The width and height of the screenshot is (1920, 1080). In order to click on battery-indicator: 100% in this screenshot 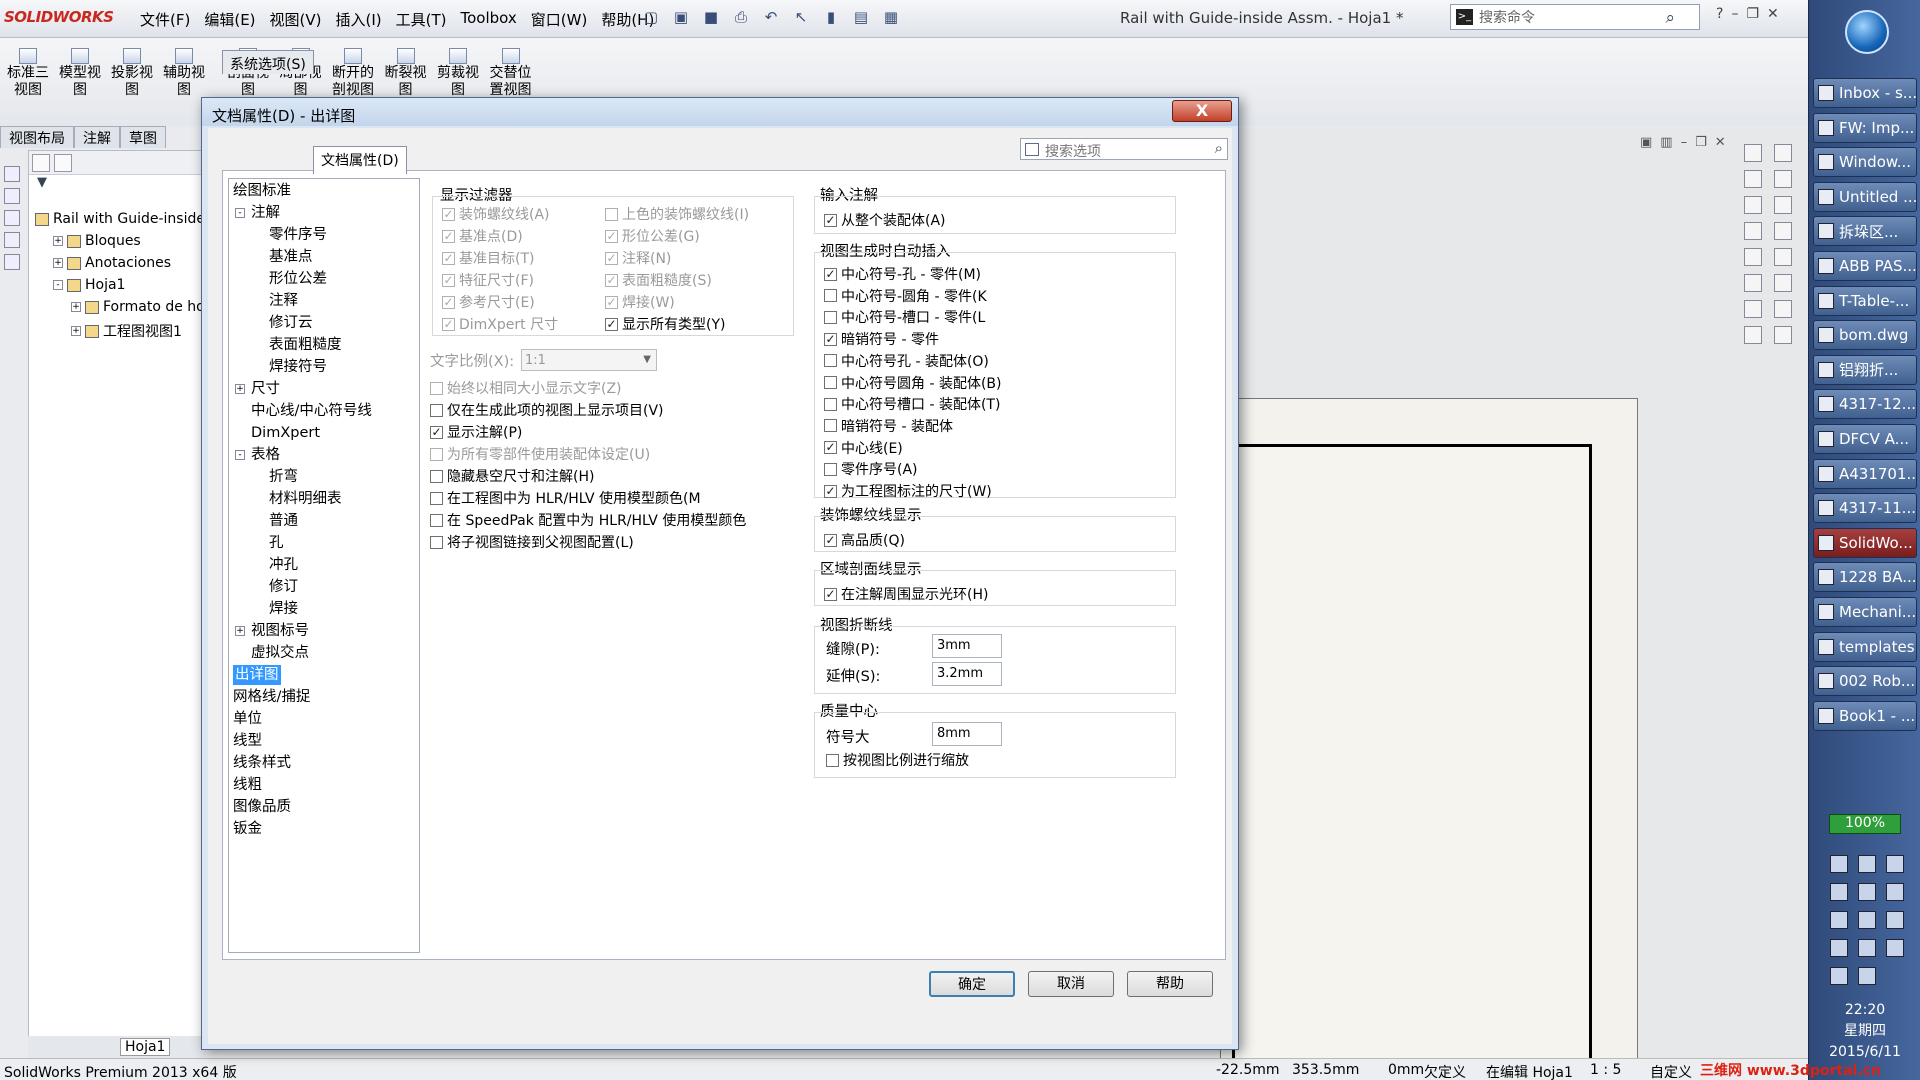, I will do `click(1865, 824)`.